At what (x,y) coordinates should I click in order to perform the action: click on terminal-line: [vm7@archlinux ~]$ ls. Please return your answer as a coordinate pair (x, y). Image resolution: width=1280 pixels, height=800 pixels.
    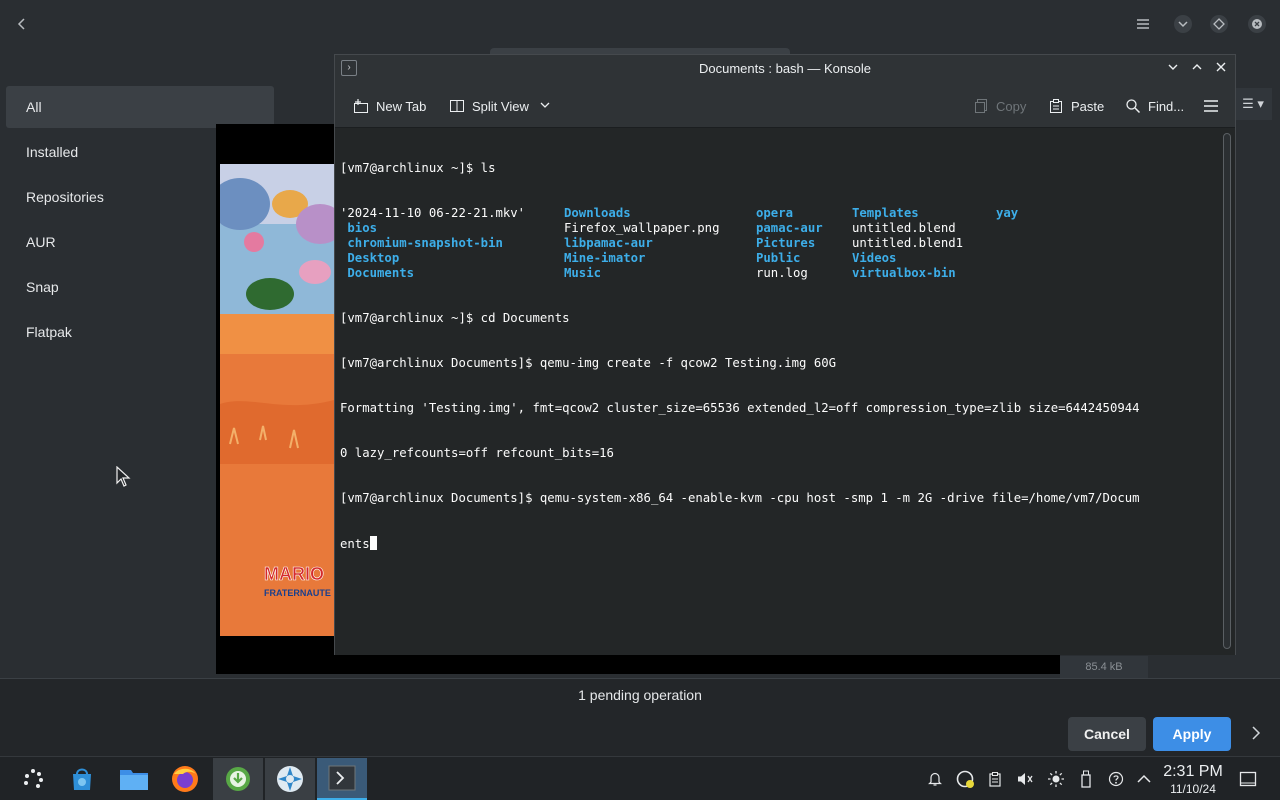
    Looking at the image, I should click on (418, 168).